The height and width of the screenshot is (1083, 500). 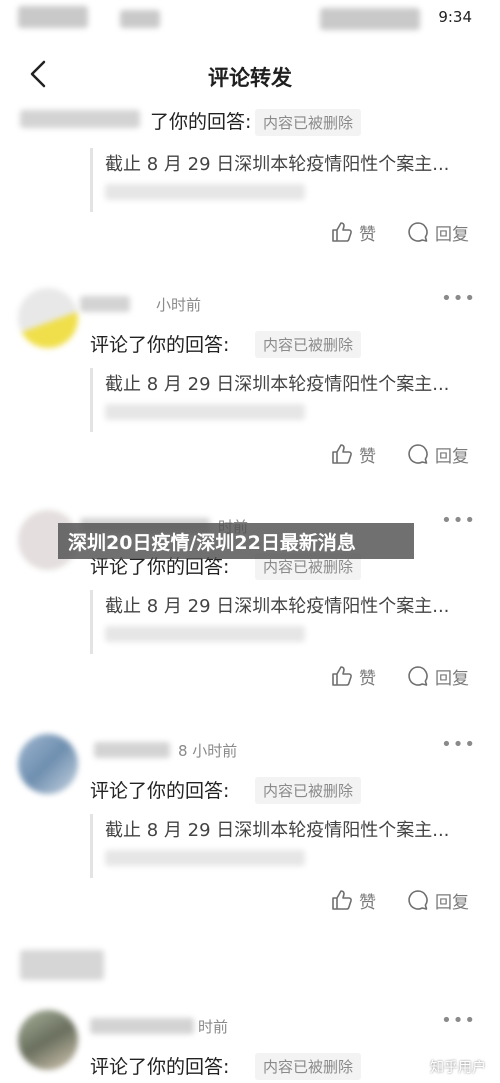 What do you see at coordinates (62, 965) in the screenshot?
I see `blurred-block` at bounding box center [62, 965].